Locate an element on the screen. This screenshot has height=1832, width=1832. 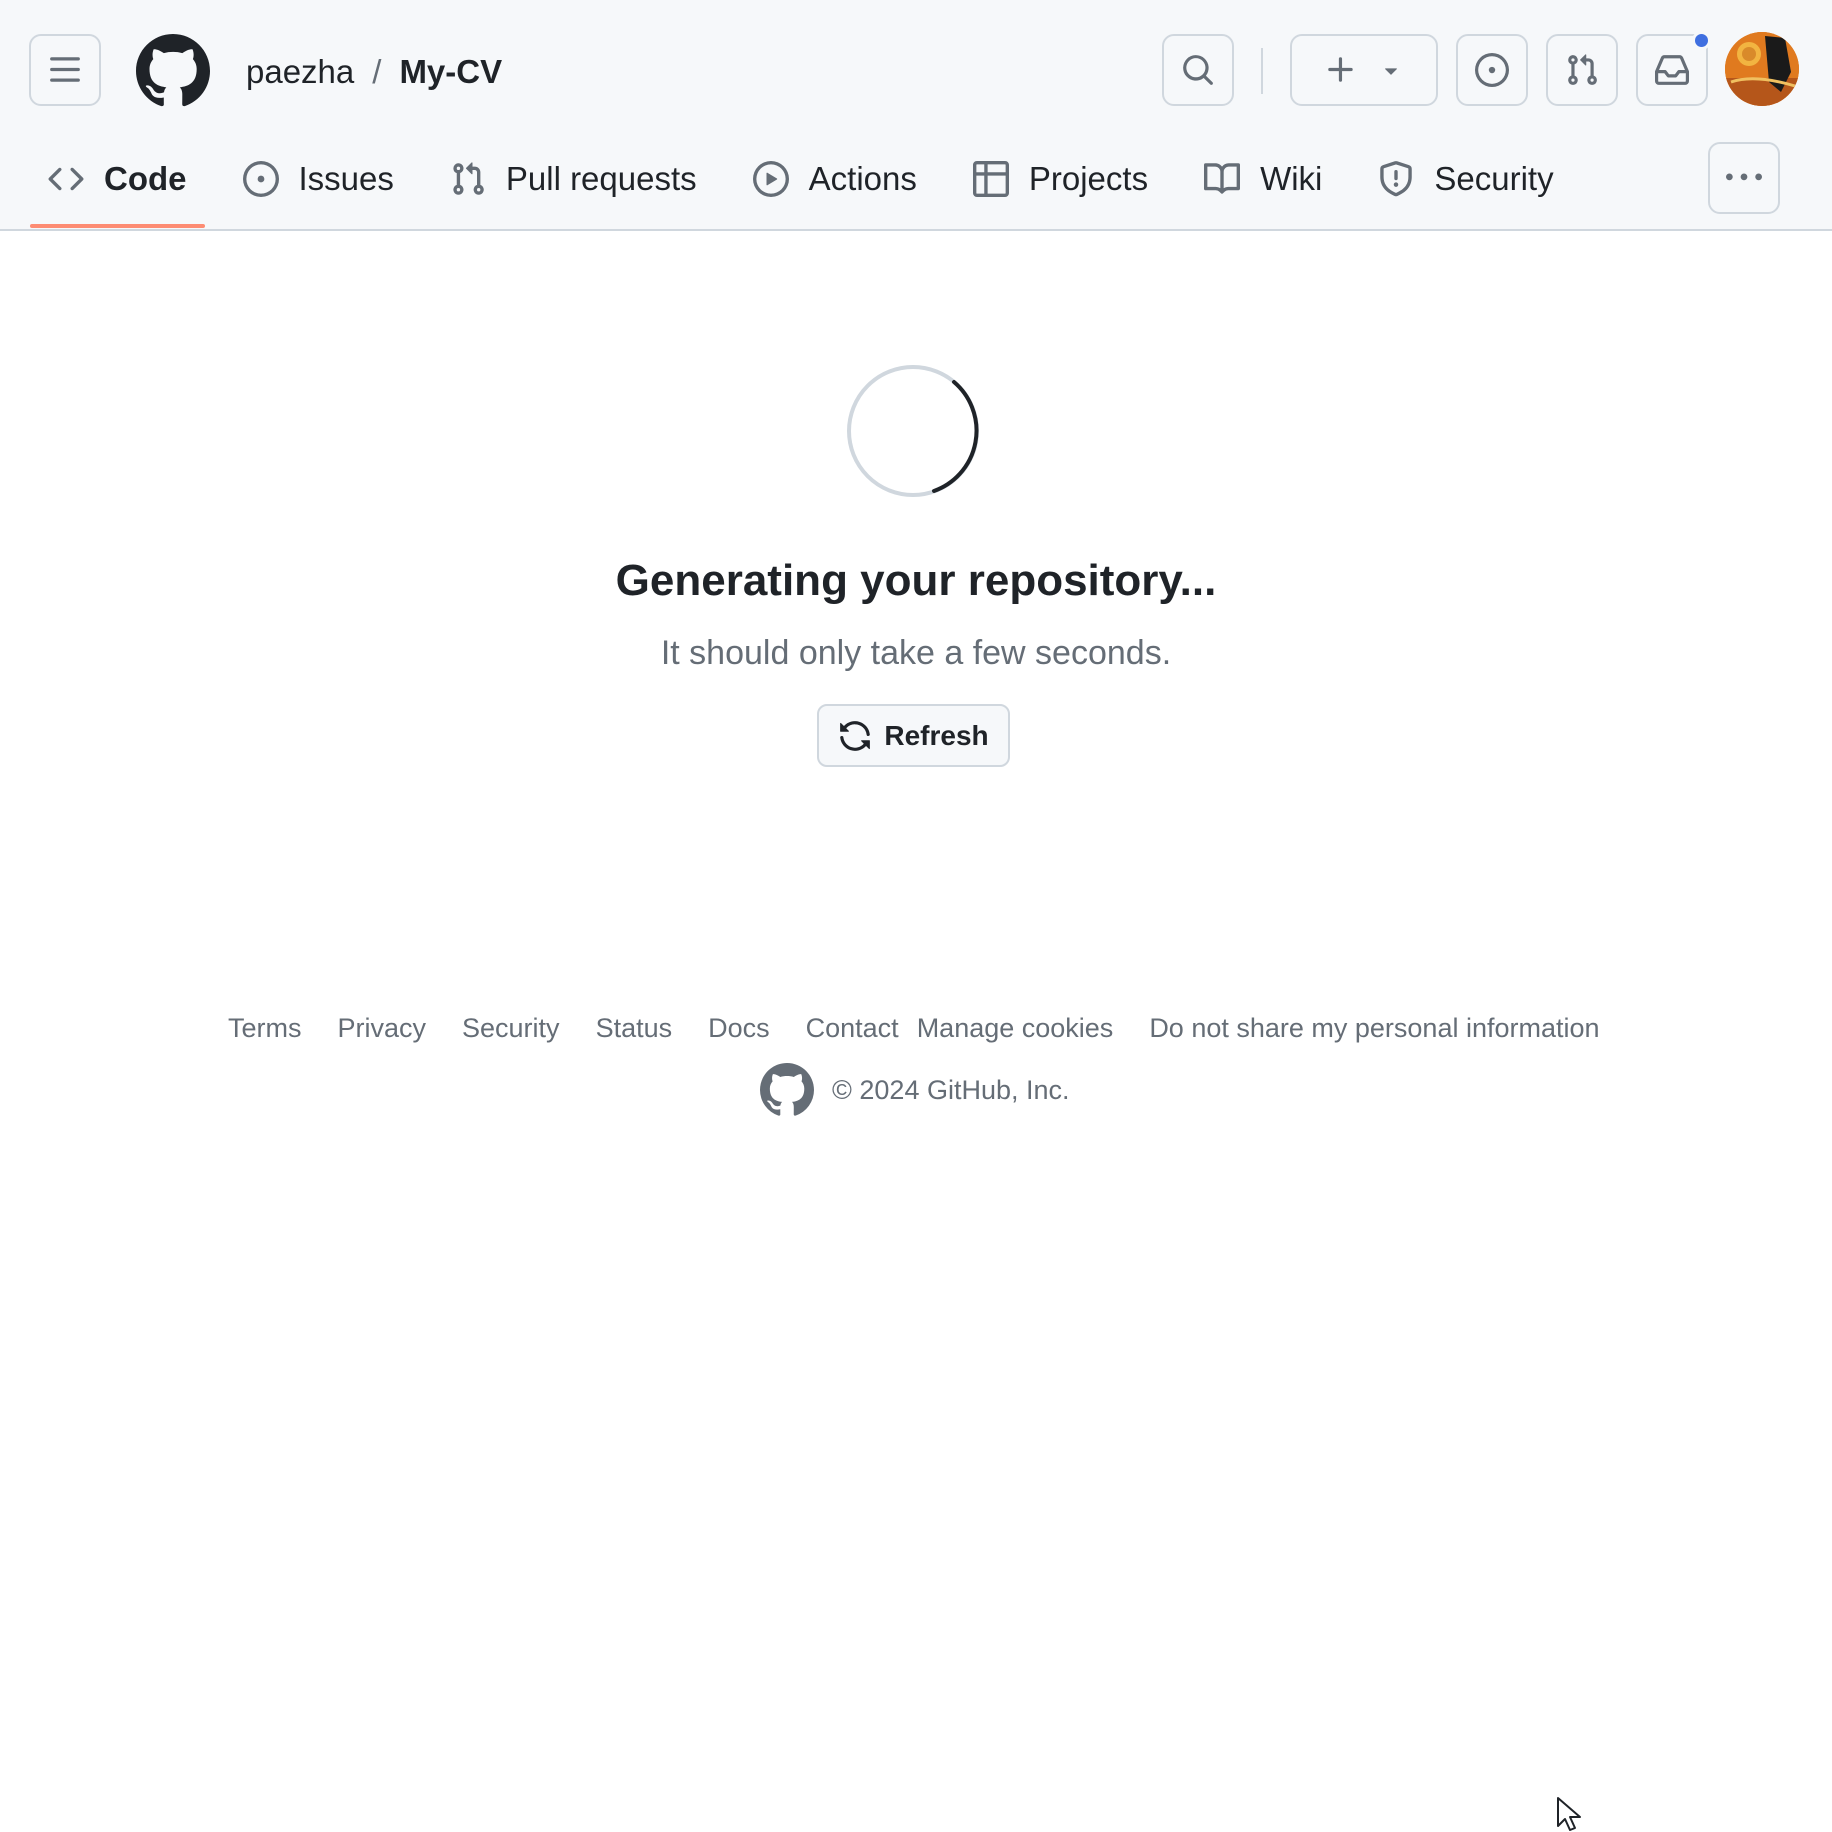
github-mark-icon is located at coordinates (787, 1090).